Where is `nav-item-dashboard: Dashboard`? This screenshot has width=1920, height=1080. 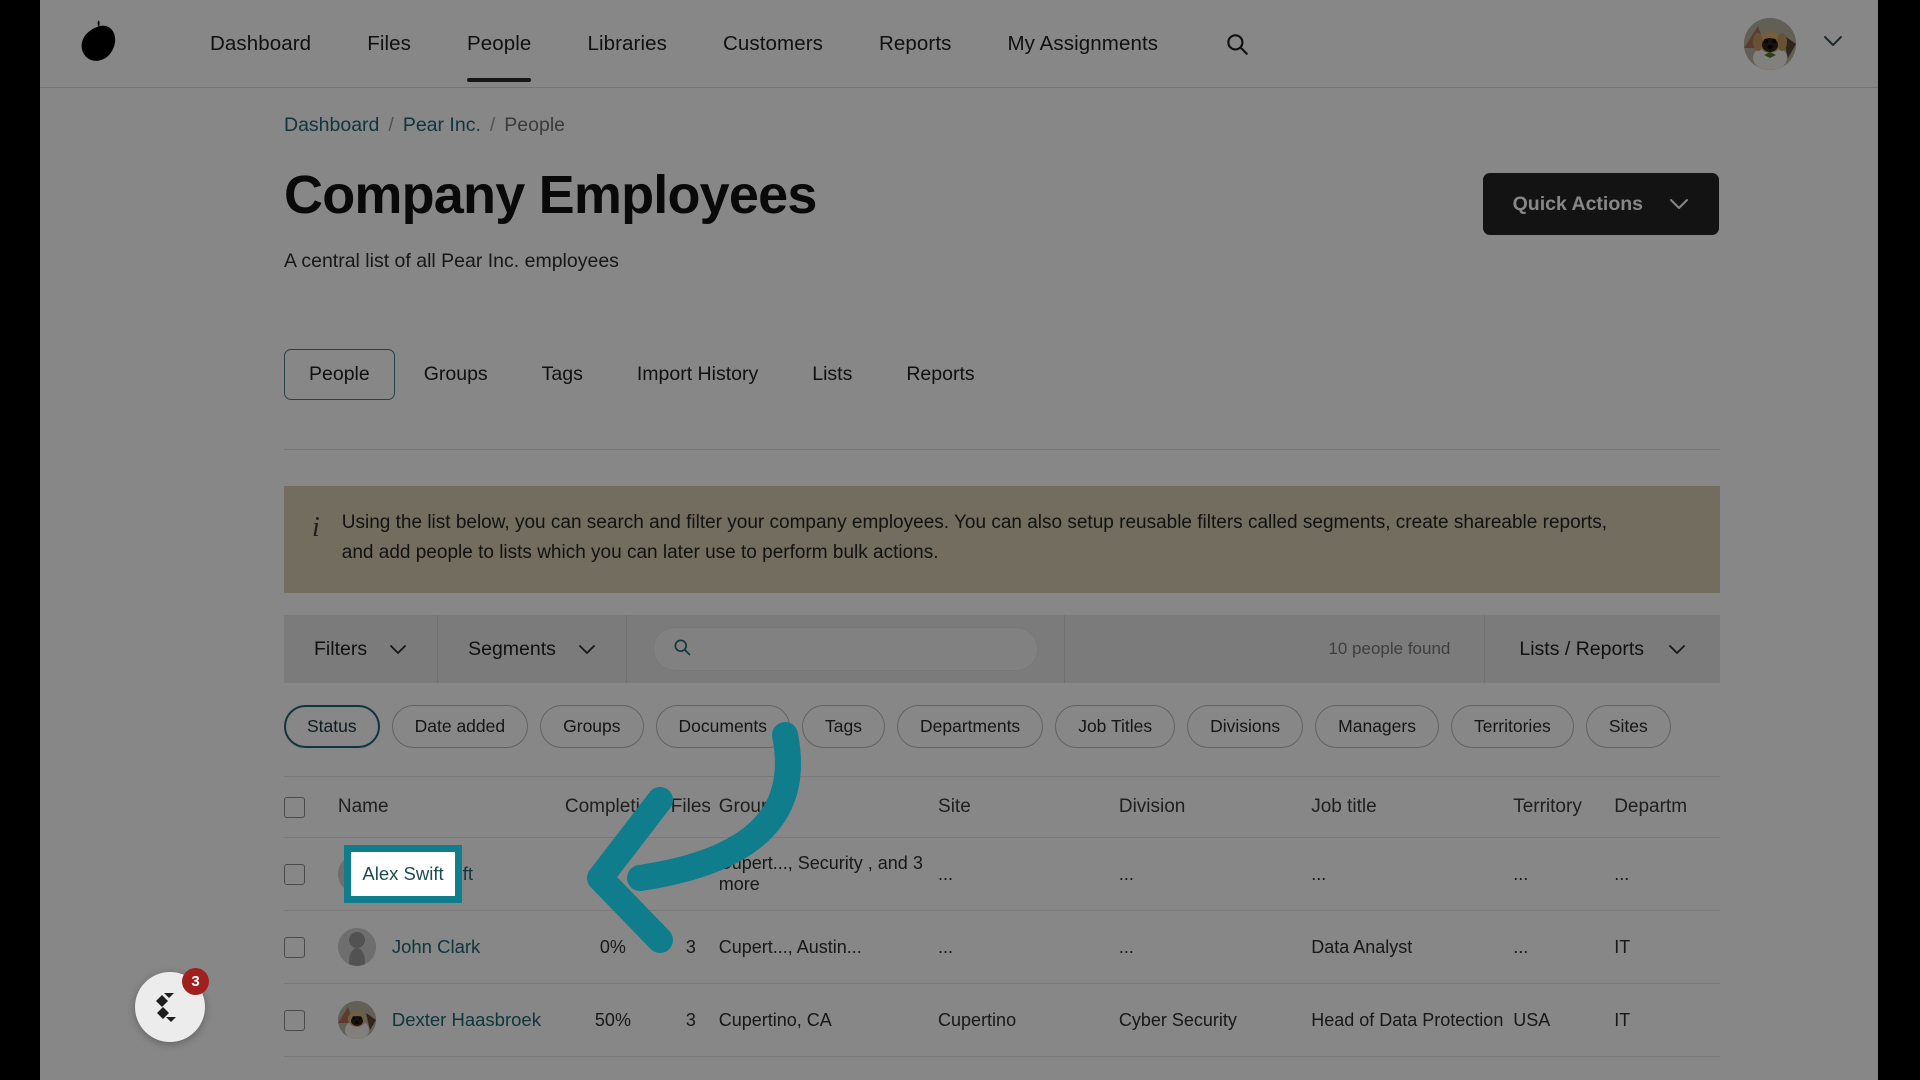 nav-item-dashboard: Dashboard is located at coordinates (260, 44).